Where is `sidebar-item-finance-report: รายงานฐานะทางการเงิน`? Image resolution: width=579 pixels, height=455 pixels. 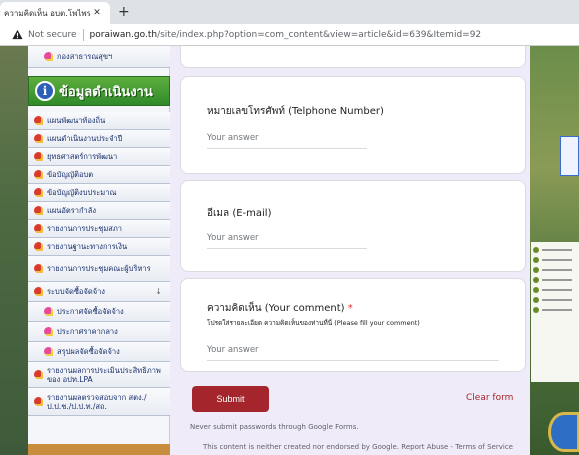 sidebar-item-finance-report: รายงานฐานะทางการเงิน is located at coordinates (99, 247).